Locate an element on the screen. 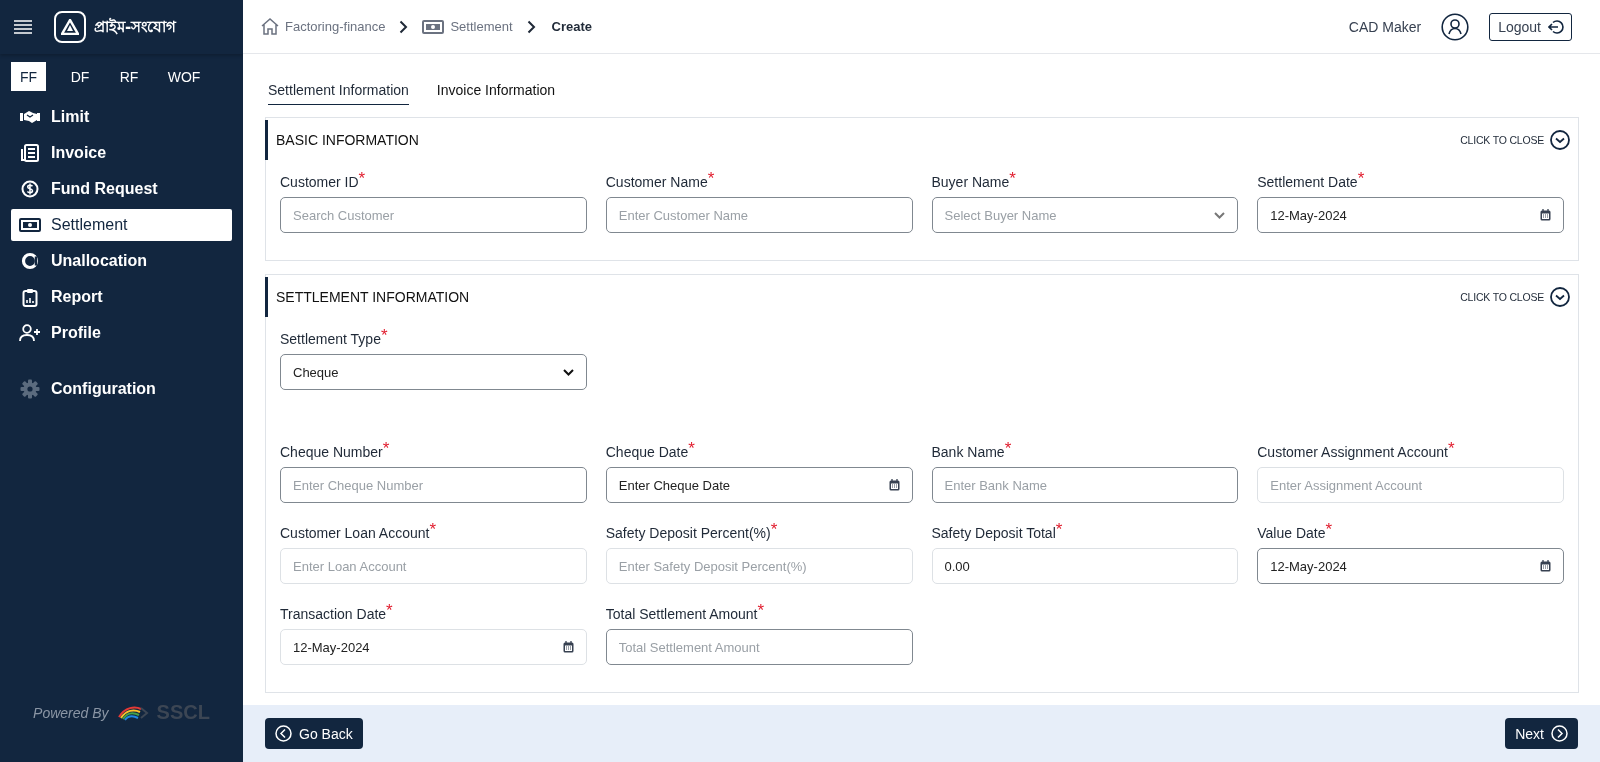  powered-by-label: Powered By is located at coordinates (71, 712).